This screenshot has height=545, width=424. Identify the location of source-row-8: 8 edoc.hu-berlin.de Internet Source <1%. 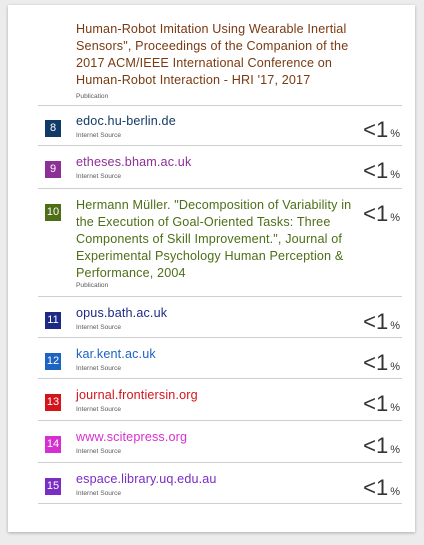
(220, 125).